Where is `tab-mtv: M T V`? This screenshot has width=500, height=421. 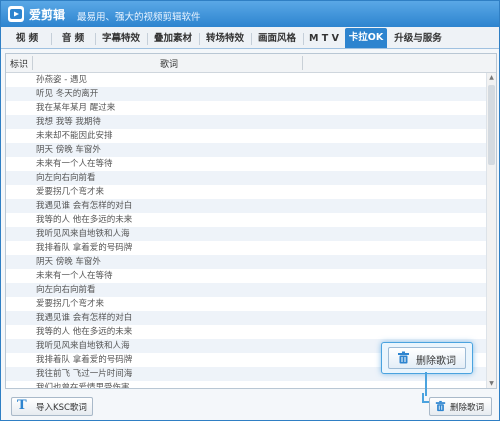
tab-mtv: M T V is located at coordinates (324, 39).